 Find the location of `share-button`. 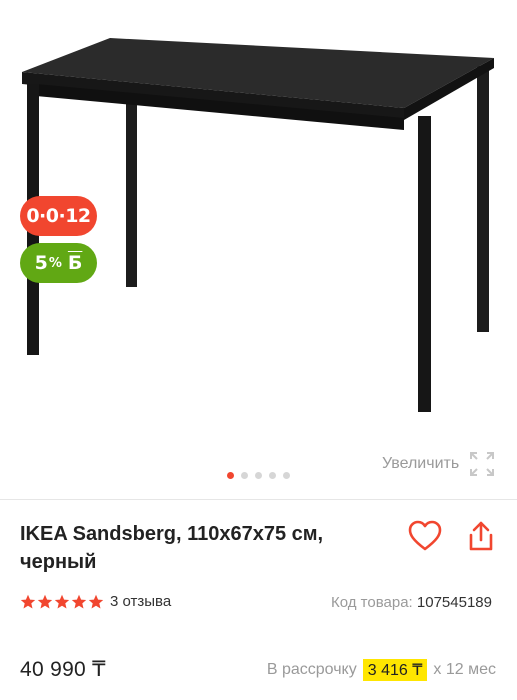

share-button is located at coordinates (481, 536).